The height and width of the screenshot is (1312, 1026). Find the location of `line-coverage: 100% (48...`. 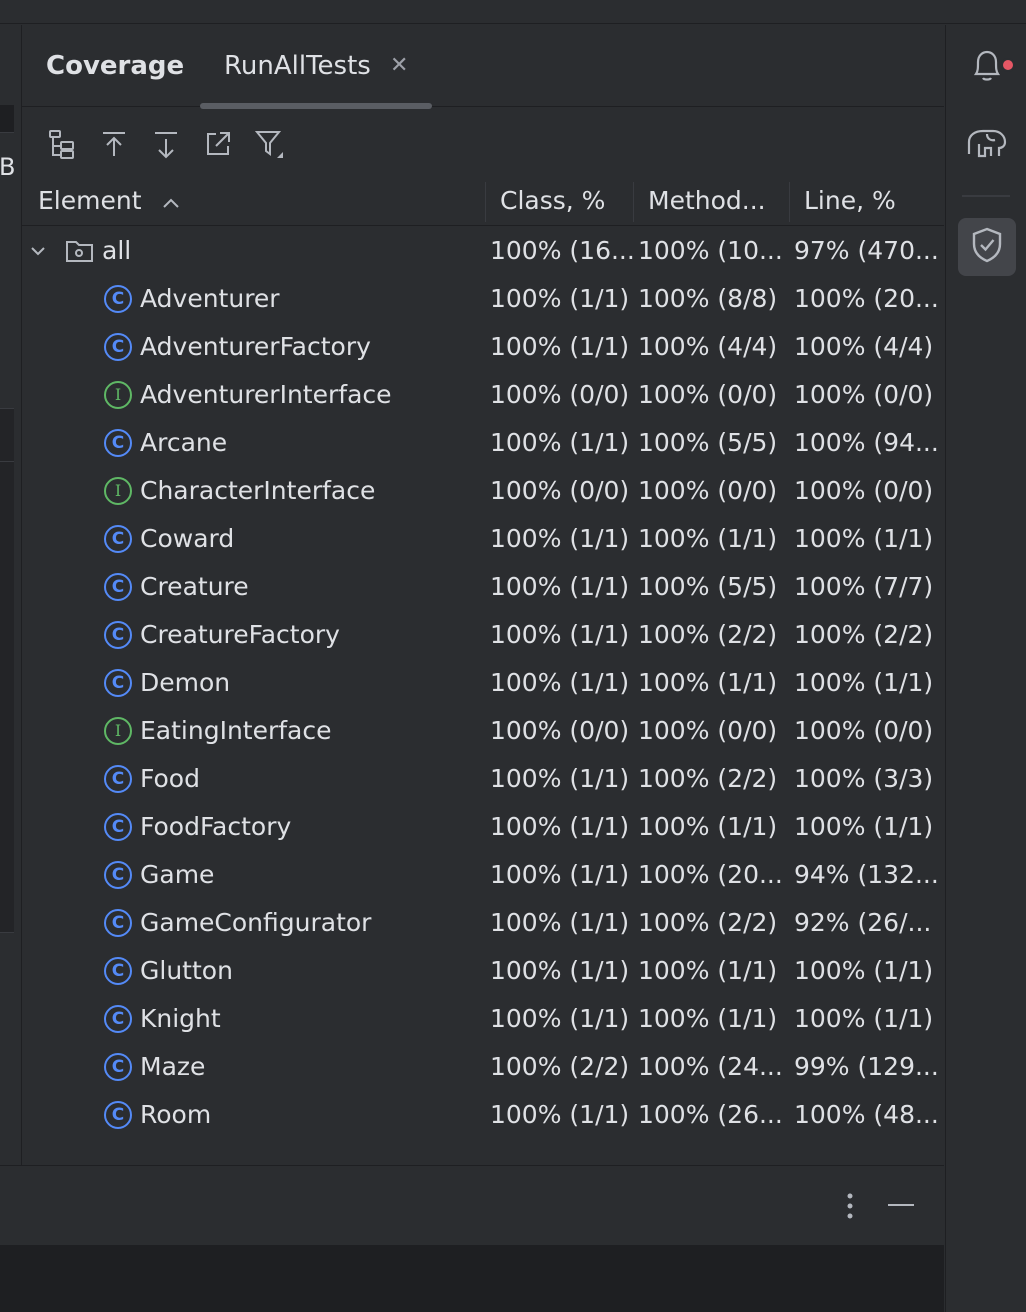

line-coverage: 100% (48... is located at coordinates (866, 1114).